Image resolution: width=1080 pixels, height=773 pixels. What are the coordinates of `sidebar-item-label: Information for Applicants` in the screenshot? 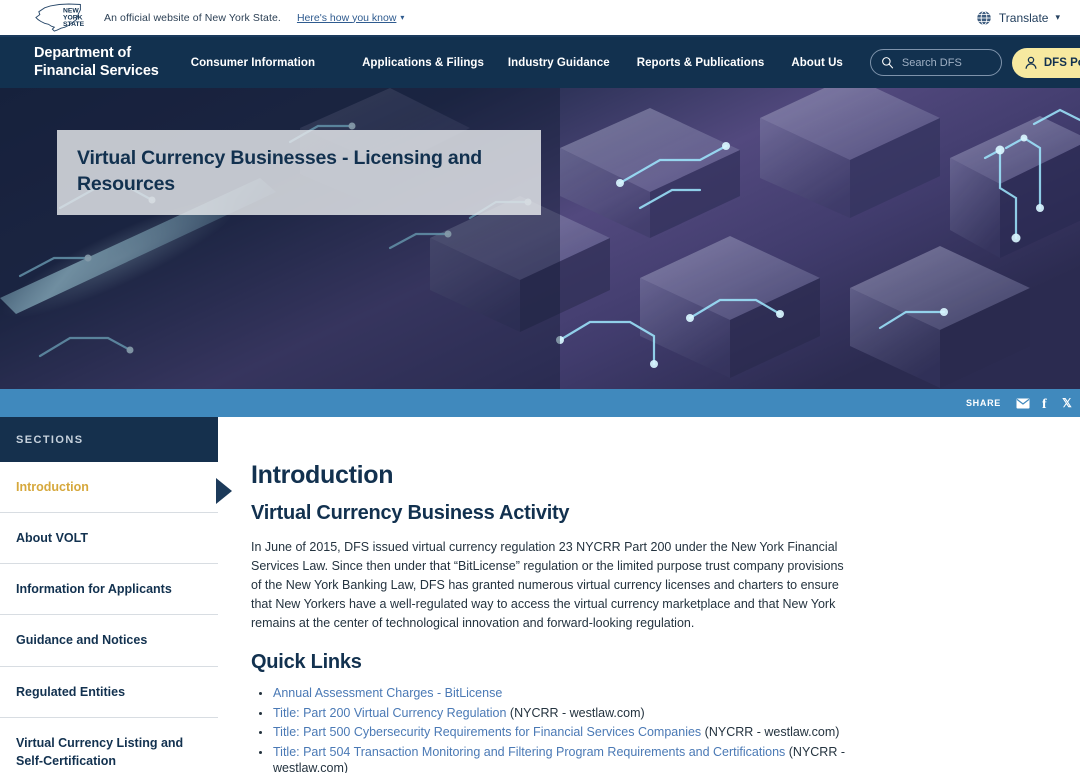 It's located at (94, 589).